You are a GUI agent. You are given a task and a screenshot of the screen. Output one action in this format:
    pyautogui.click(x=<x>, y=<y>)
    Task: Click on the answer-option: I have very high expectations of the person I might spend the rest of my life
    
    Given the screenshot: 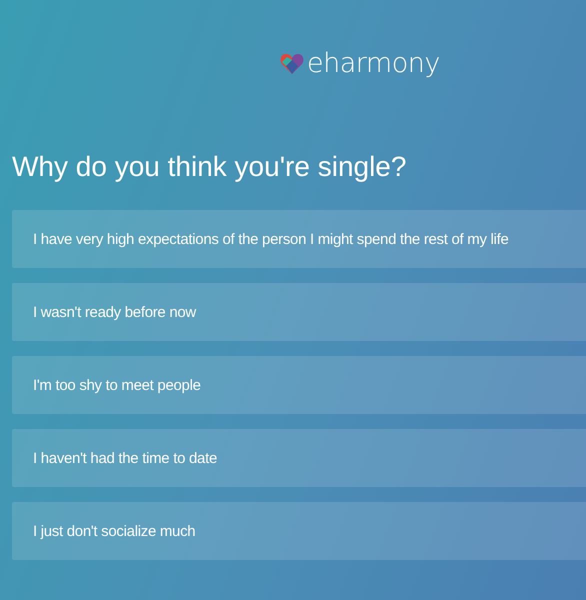 What is the action you would take?
    pyautogui.click(x=299, y=239)
    